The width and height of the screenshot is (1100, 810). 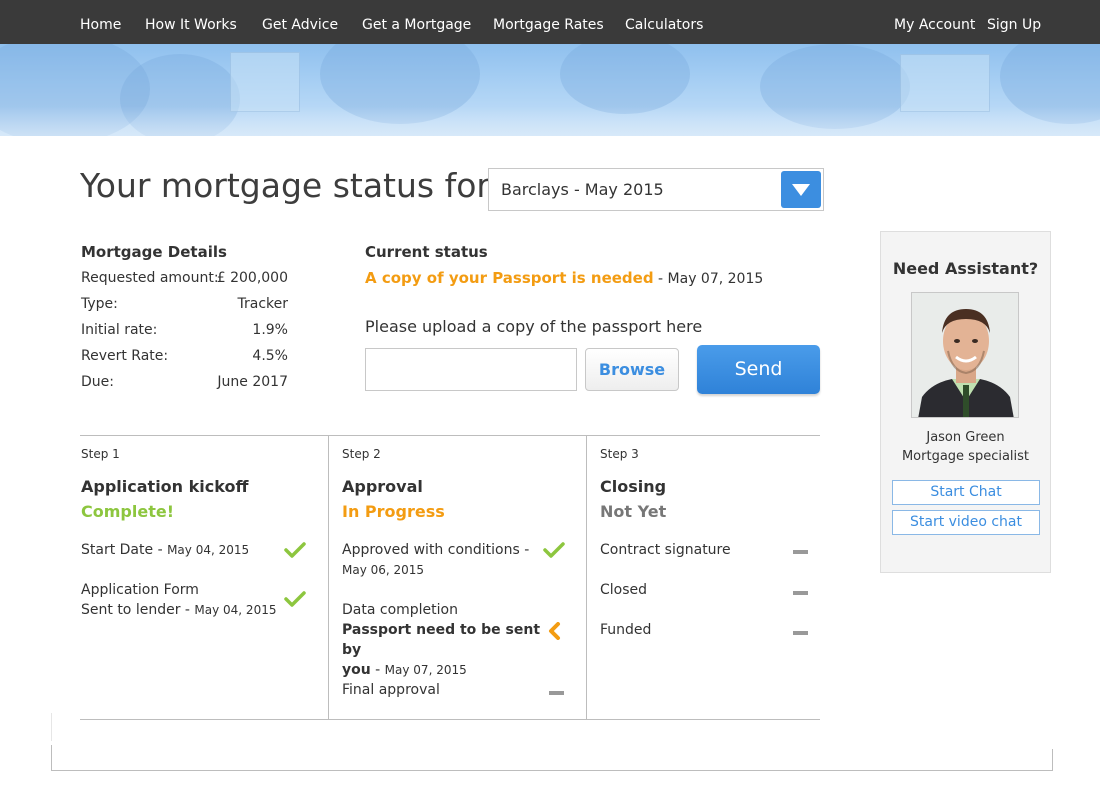 I want to click on status-date: May 07, 2015, so click(x=715, y=279).